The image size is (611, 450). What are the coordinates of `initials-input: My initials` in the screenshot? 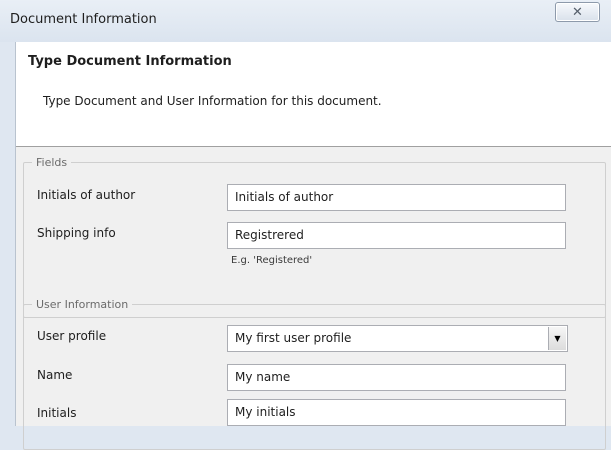 It's located at (396, 412).